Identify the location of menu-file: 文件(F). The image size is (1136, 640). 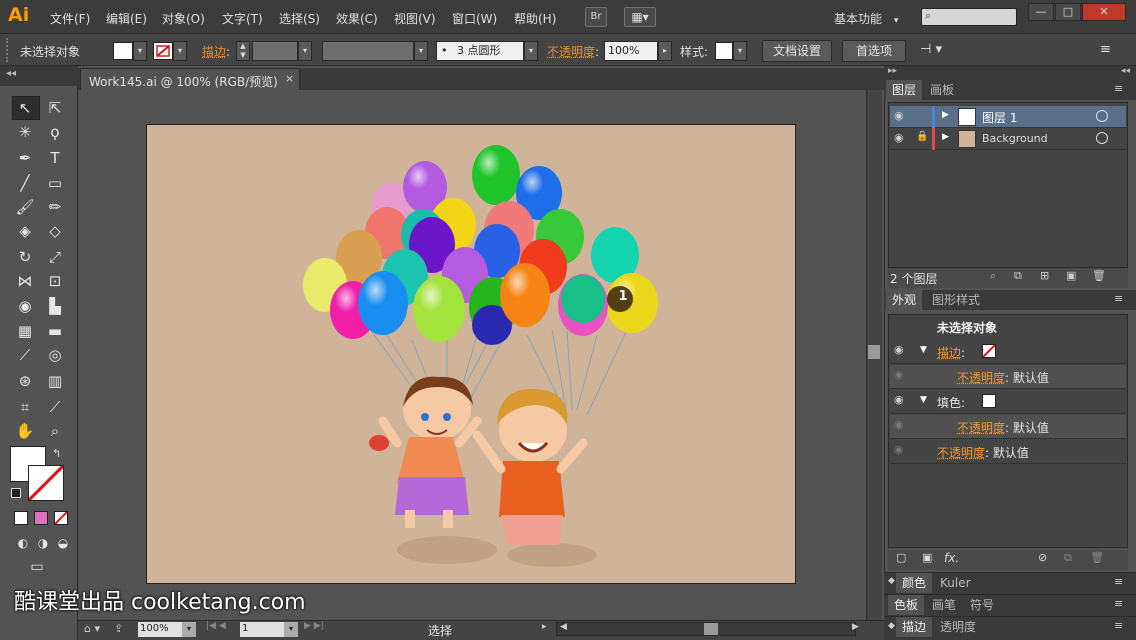
(70, 18).